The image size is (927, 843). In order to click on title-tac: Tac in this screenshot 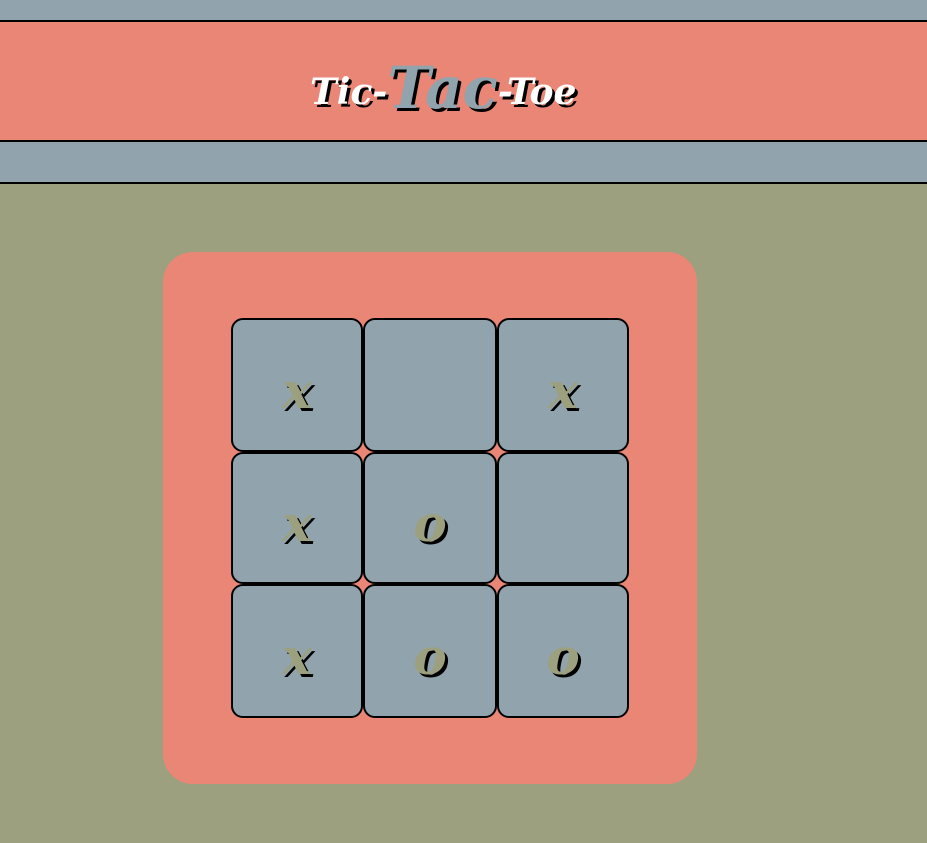, I will do `click(442, 88)`.